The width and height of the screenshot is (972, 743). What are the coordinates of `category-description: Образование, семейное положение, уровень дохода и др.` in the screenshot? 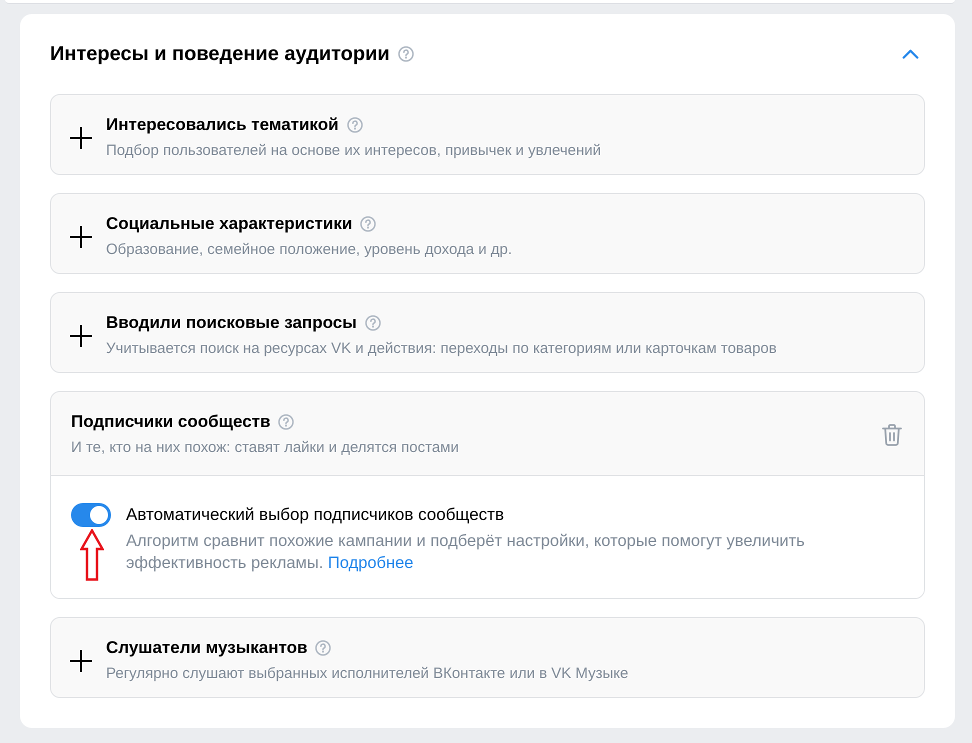 It's located at (310, 250).